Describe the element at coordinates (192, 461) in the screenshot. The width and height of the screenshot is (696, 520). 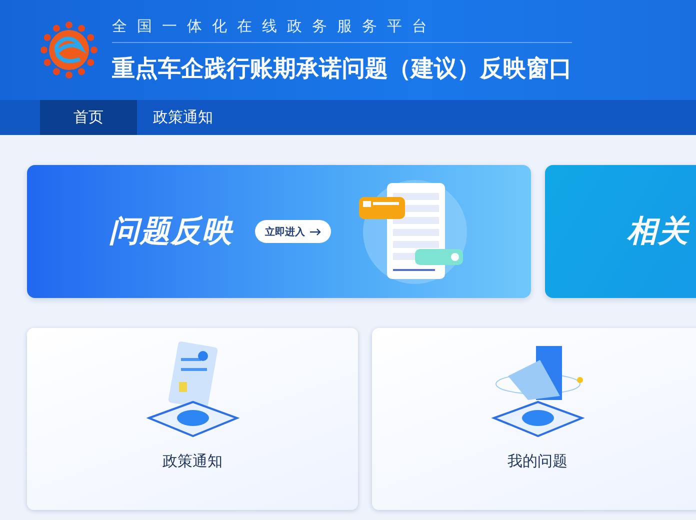
I see `card-label: 政策通知` at that location.